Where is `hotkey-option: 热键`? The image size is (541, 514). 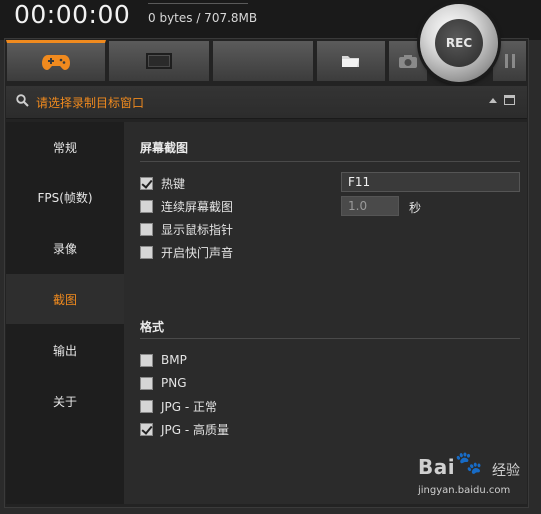 hotkey-option: 热键 is located at coordinates (162, 183).